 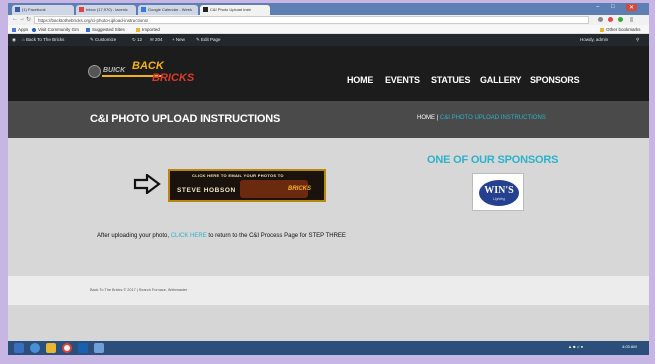 What do you see at coordinates (499, 199) in the screenshot?
I see `sponsor-tagline: Lighting` at bounding box center [499, 199].